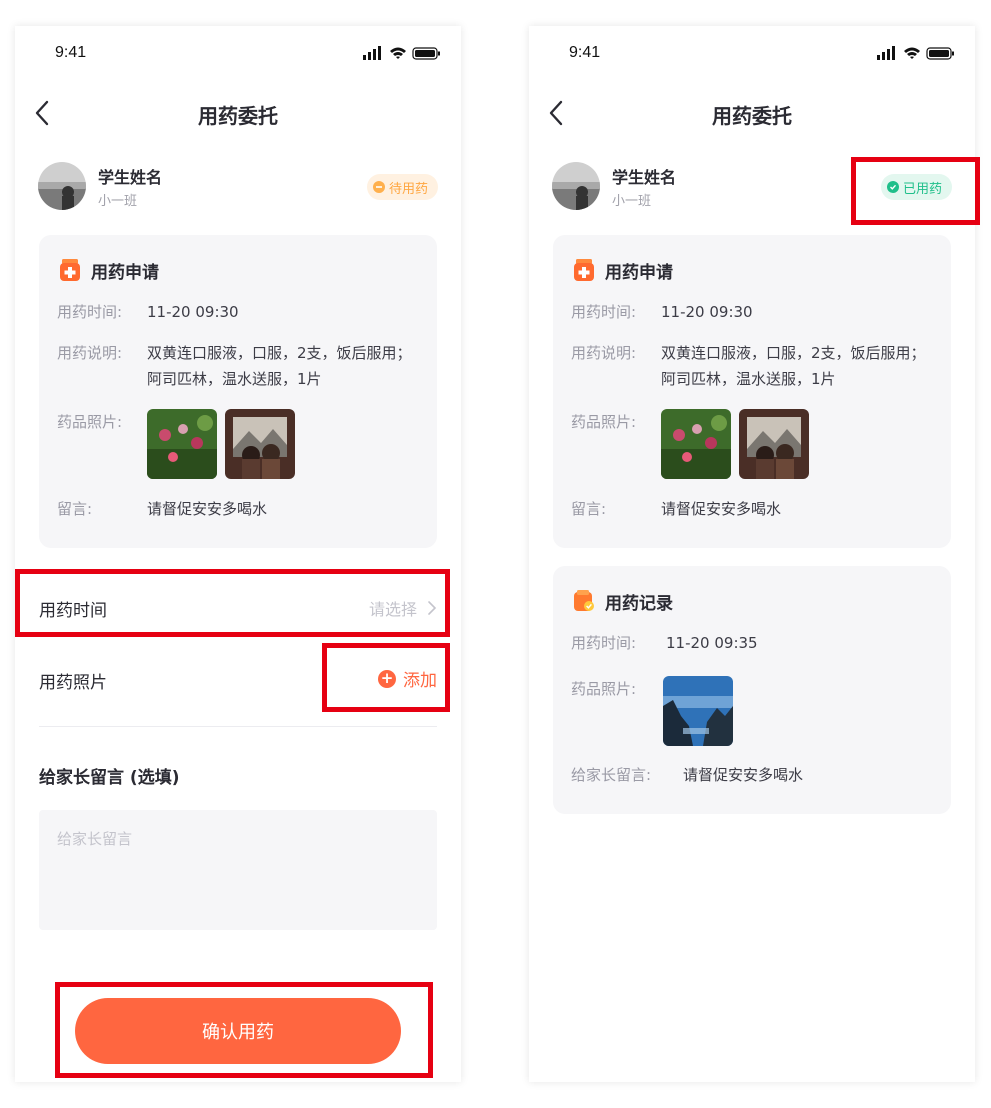  Describe the element at coordinates (387, 678) in the screenshot. I see `plus-circle-icon: +` at that location.